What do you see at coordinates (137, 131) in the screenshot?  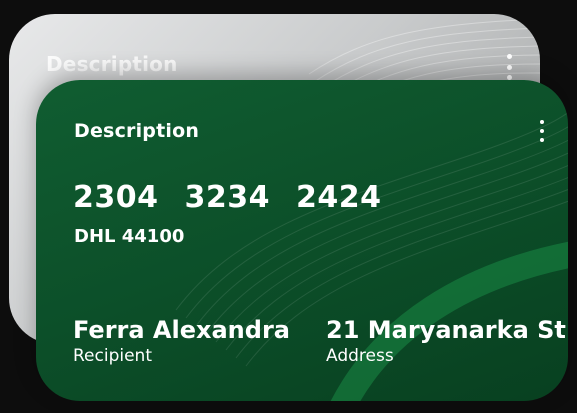 I see `front-card-title: Description` at bounding box center [137, 131].